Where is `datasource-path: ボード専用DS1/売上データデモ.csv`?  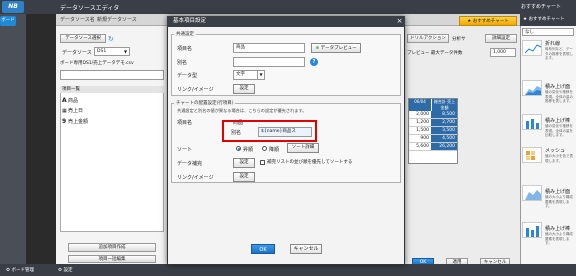
datasource-path: ボード専用DS1/売上データデモ.csv is located at coordinates (97, 63).